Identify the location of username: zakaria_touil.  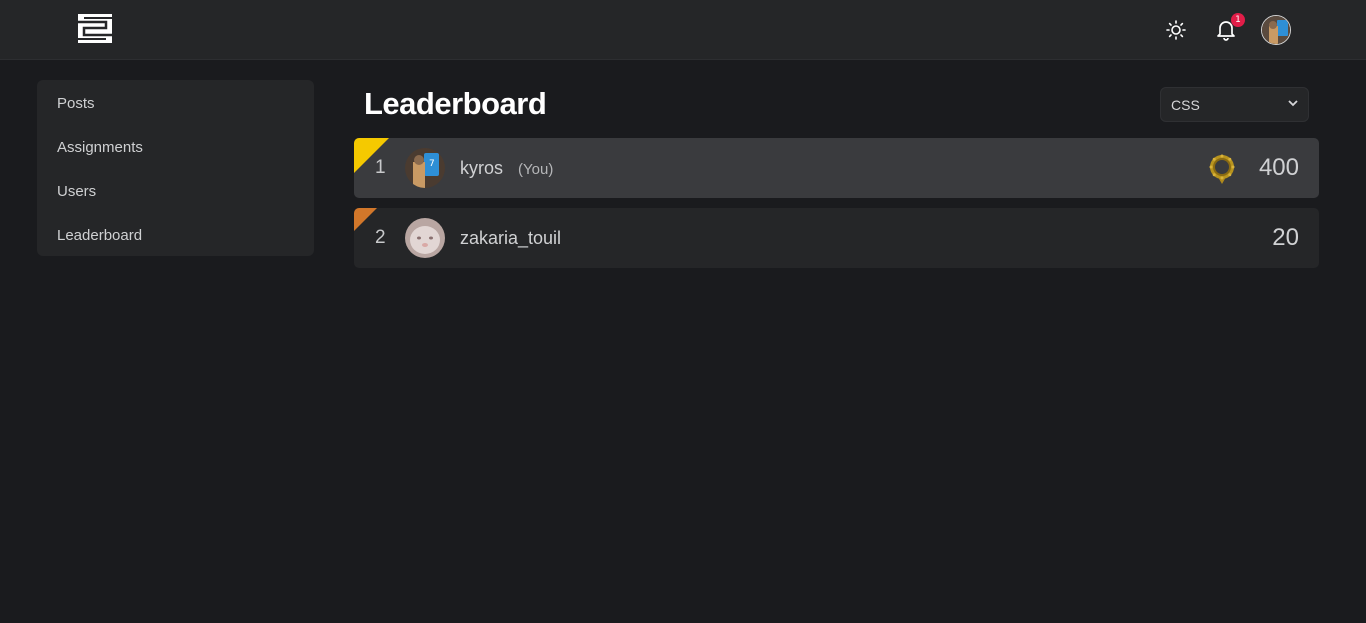
(510, 238).